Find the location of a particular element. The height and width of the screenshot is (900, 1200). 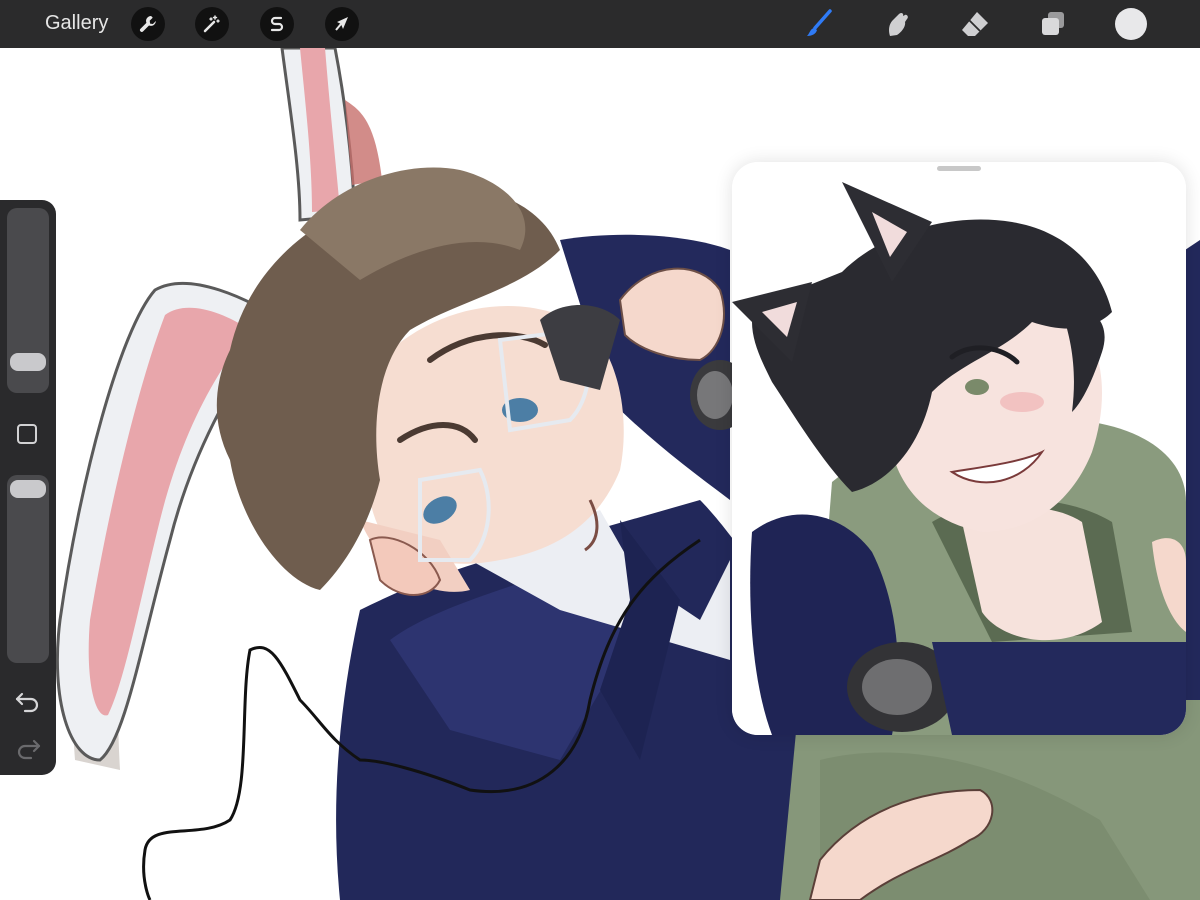

gallery-button: Gallery is located at coordinates (76, 23).